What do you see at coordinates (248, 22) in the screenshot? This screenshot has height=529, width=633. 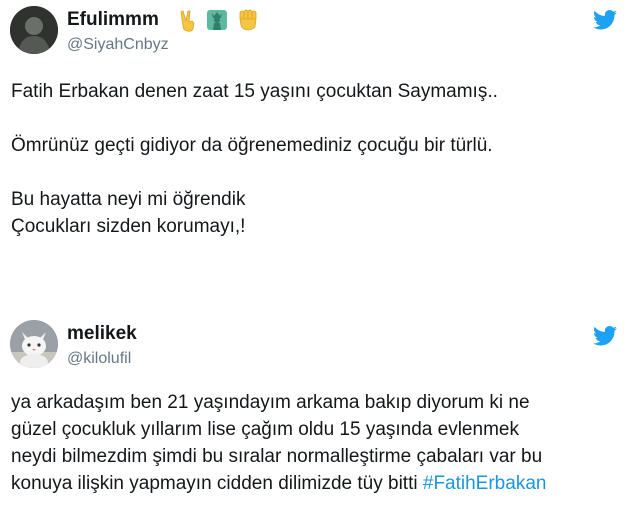 I see `raised-fist-icon` at bounding box center [248, 22].